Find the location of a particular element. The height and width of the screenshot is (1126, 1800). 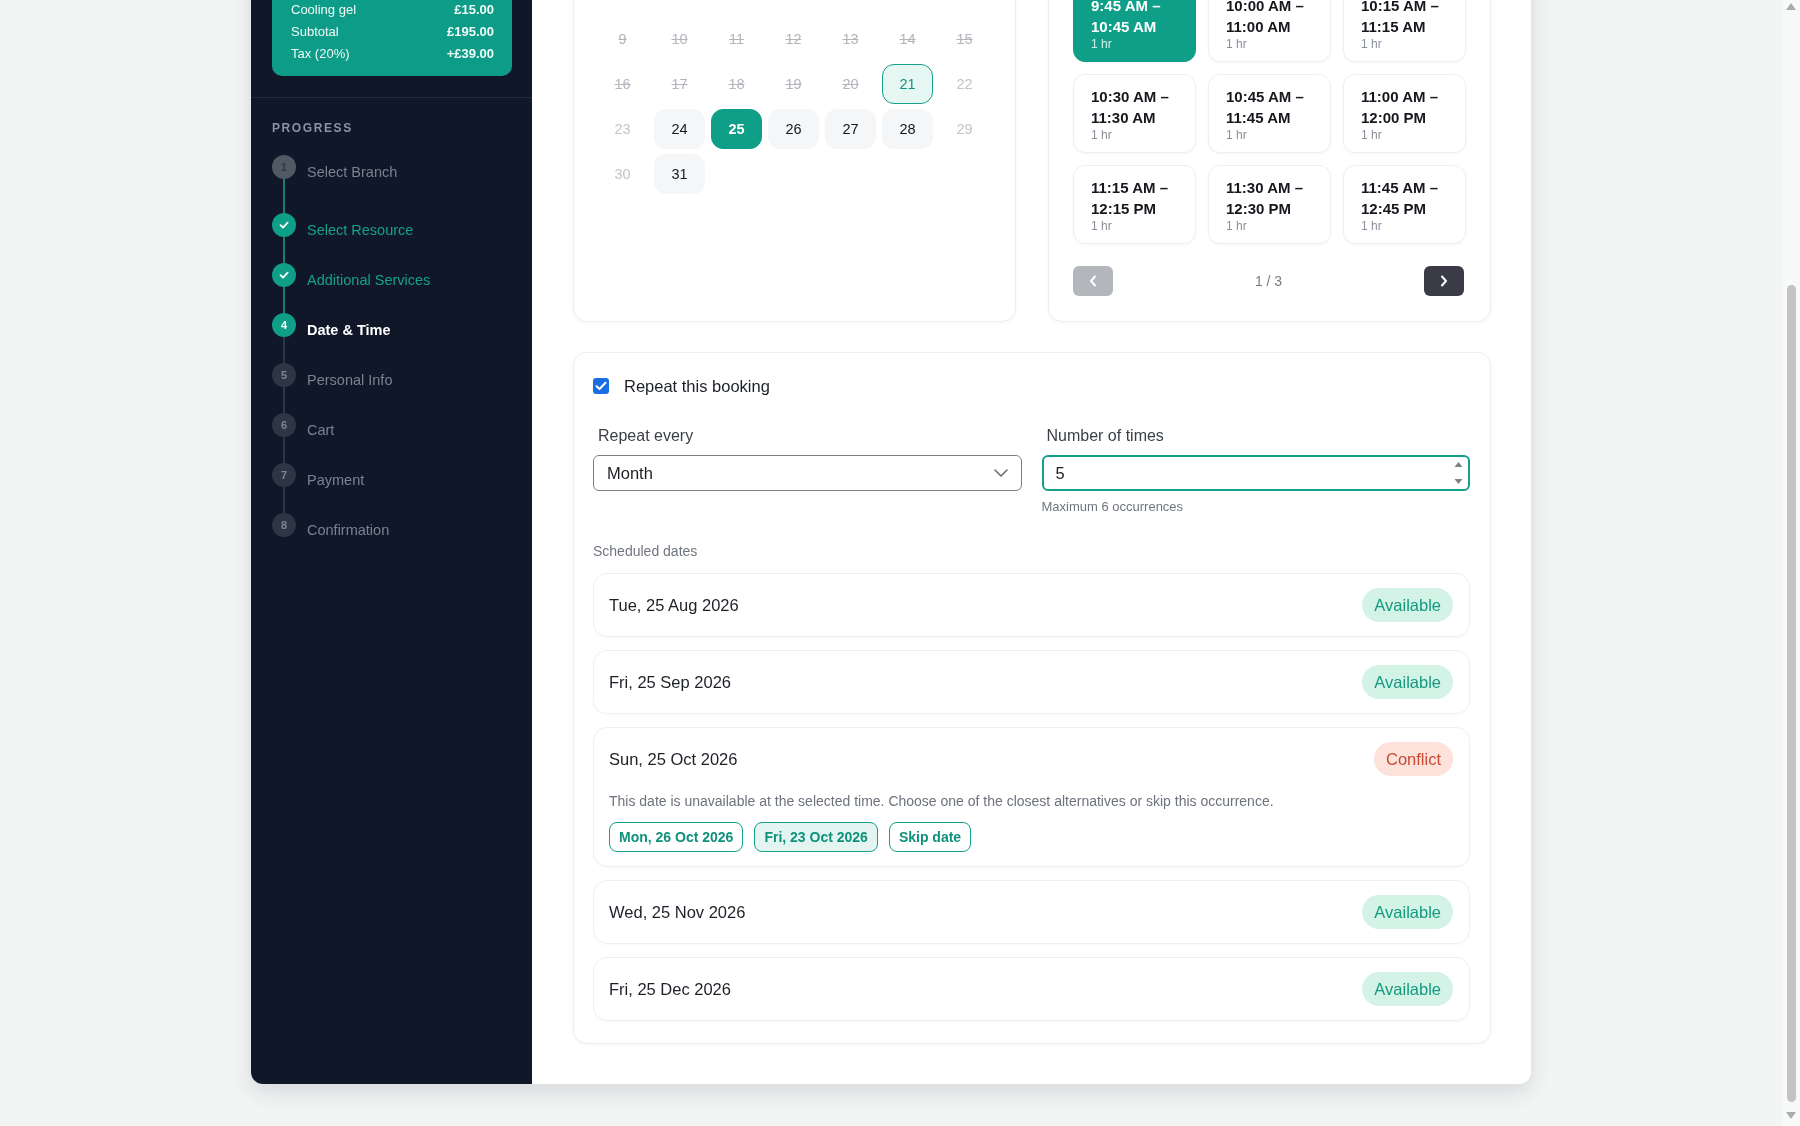

calendar-day: 15 is located at coordinates (964, 39).